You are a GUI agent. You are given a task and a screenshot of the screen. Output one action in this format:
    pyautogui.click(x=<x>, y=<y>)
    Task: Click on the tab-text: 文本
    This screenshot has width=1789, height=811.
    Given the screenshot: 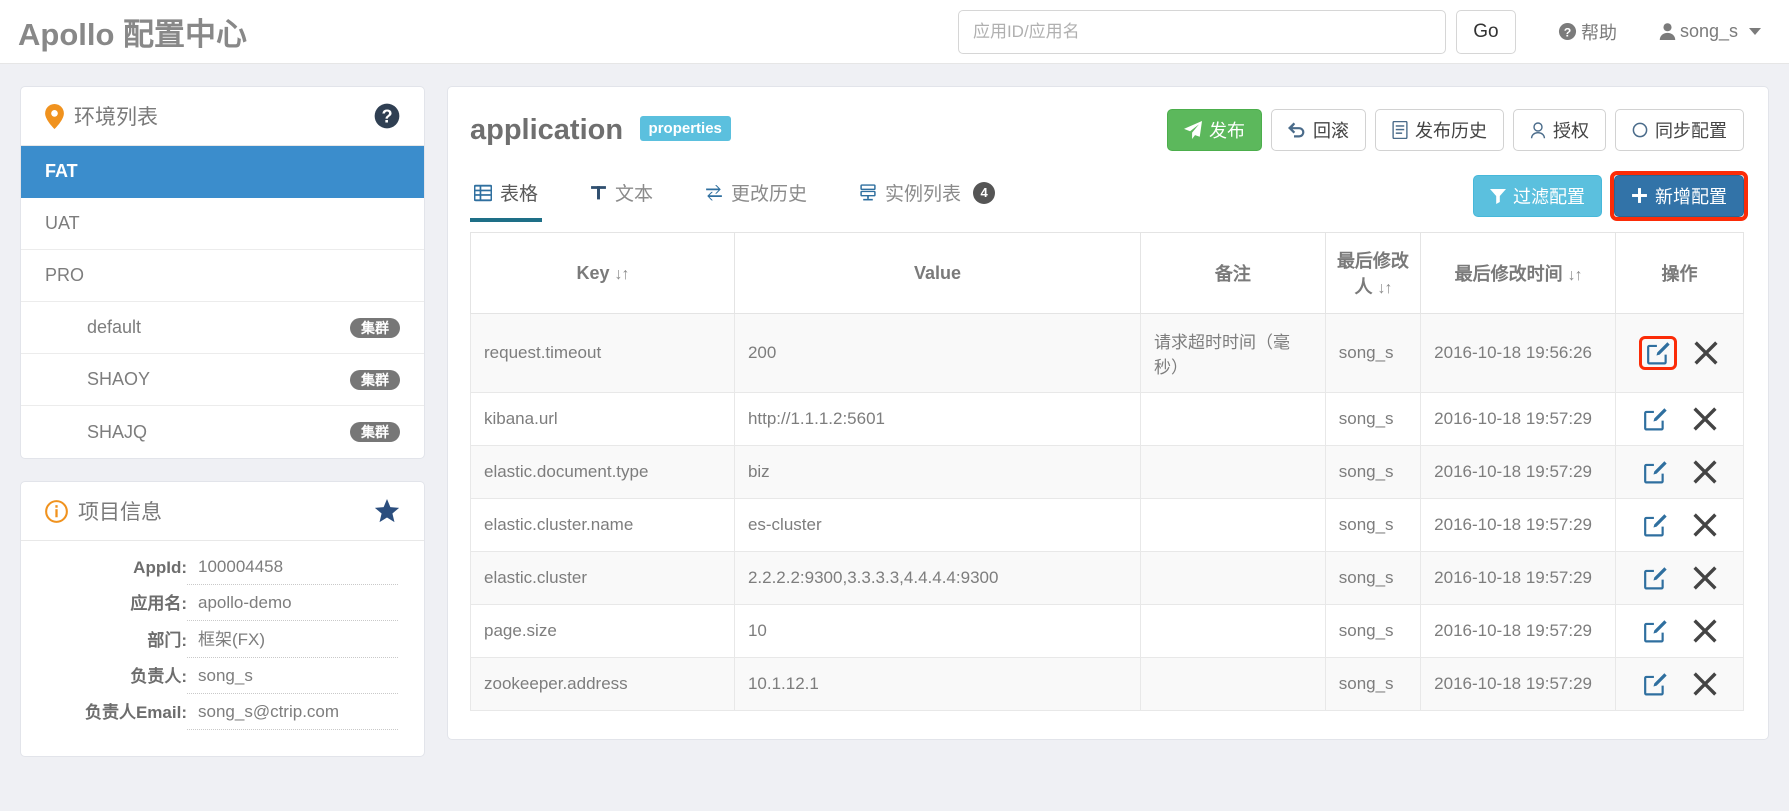 What is the action you would take?
    pyautogui.click(x=621, y=195)
    